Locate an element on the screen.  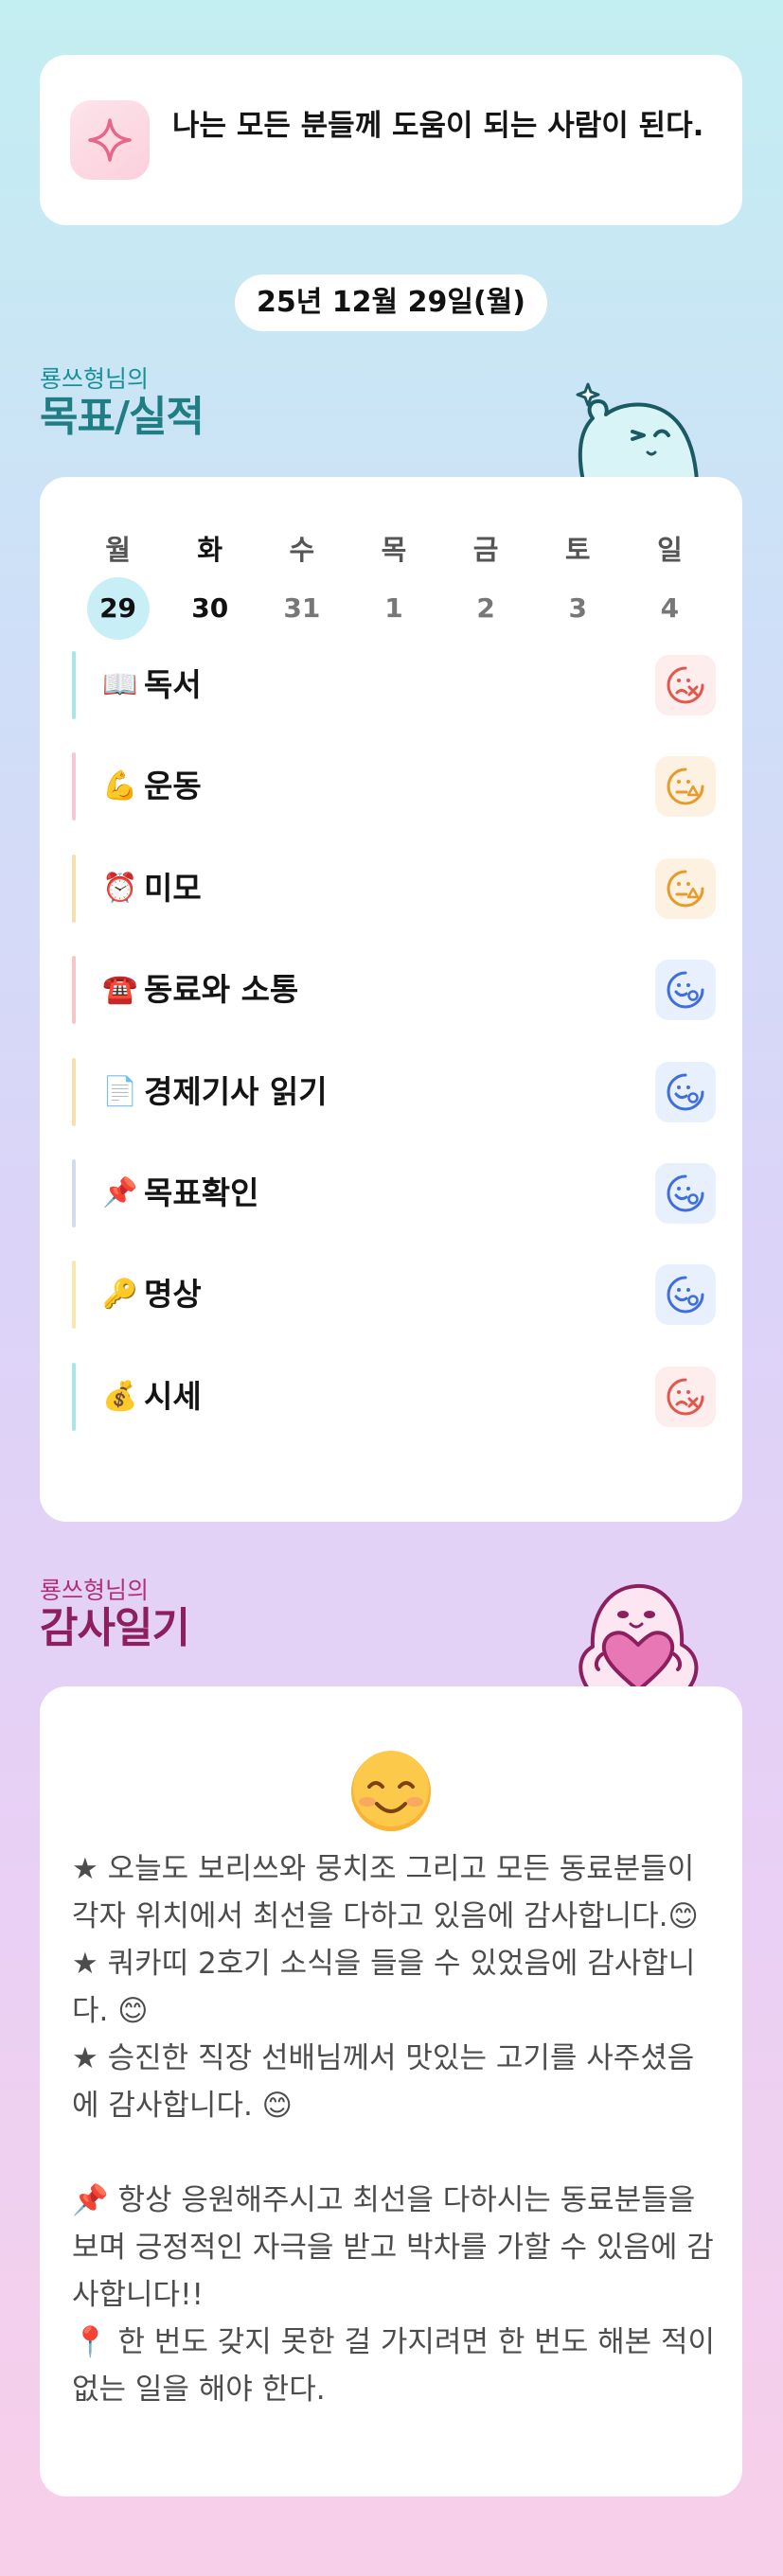
date-number: 2 is located at coordinates (486, 608).